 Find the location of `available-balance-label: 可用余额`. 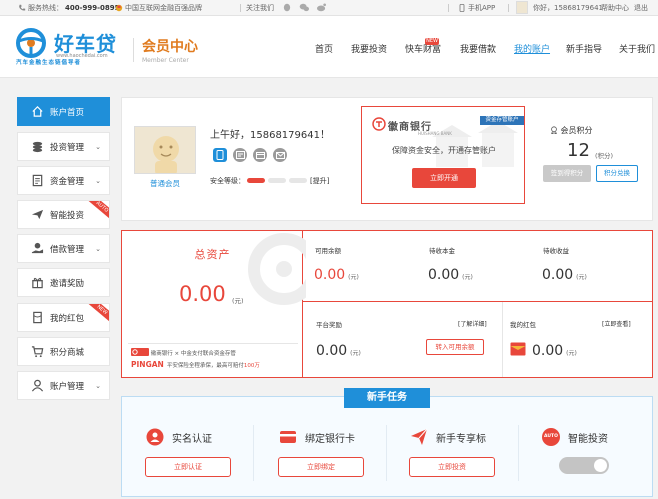

available-balance-label: 可用余额 is located at coordinates (328, 251).